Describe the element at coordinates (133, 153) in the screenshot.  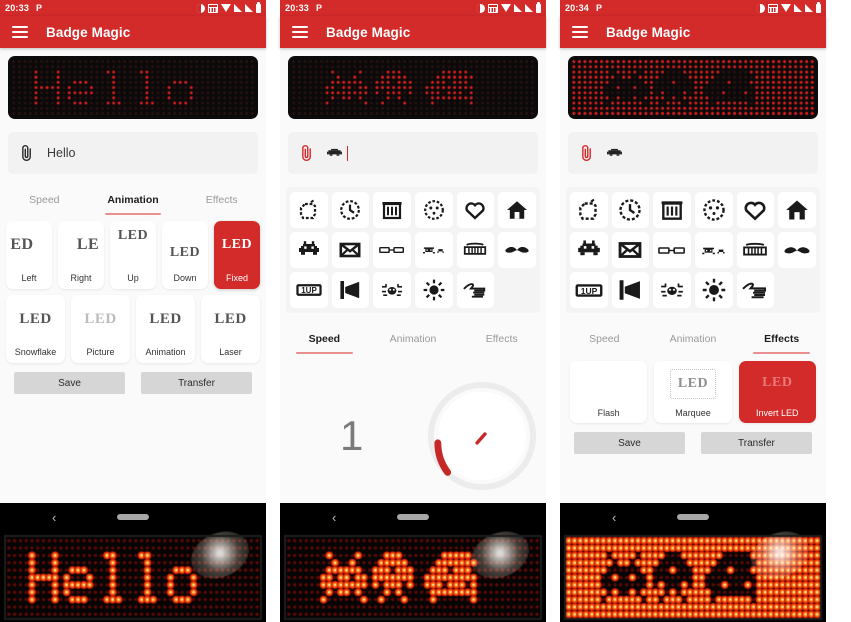
I see `text-input-row-1: Hello` at that location.